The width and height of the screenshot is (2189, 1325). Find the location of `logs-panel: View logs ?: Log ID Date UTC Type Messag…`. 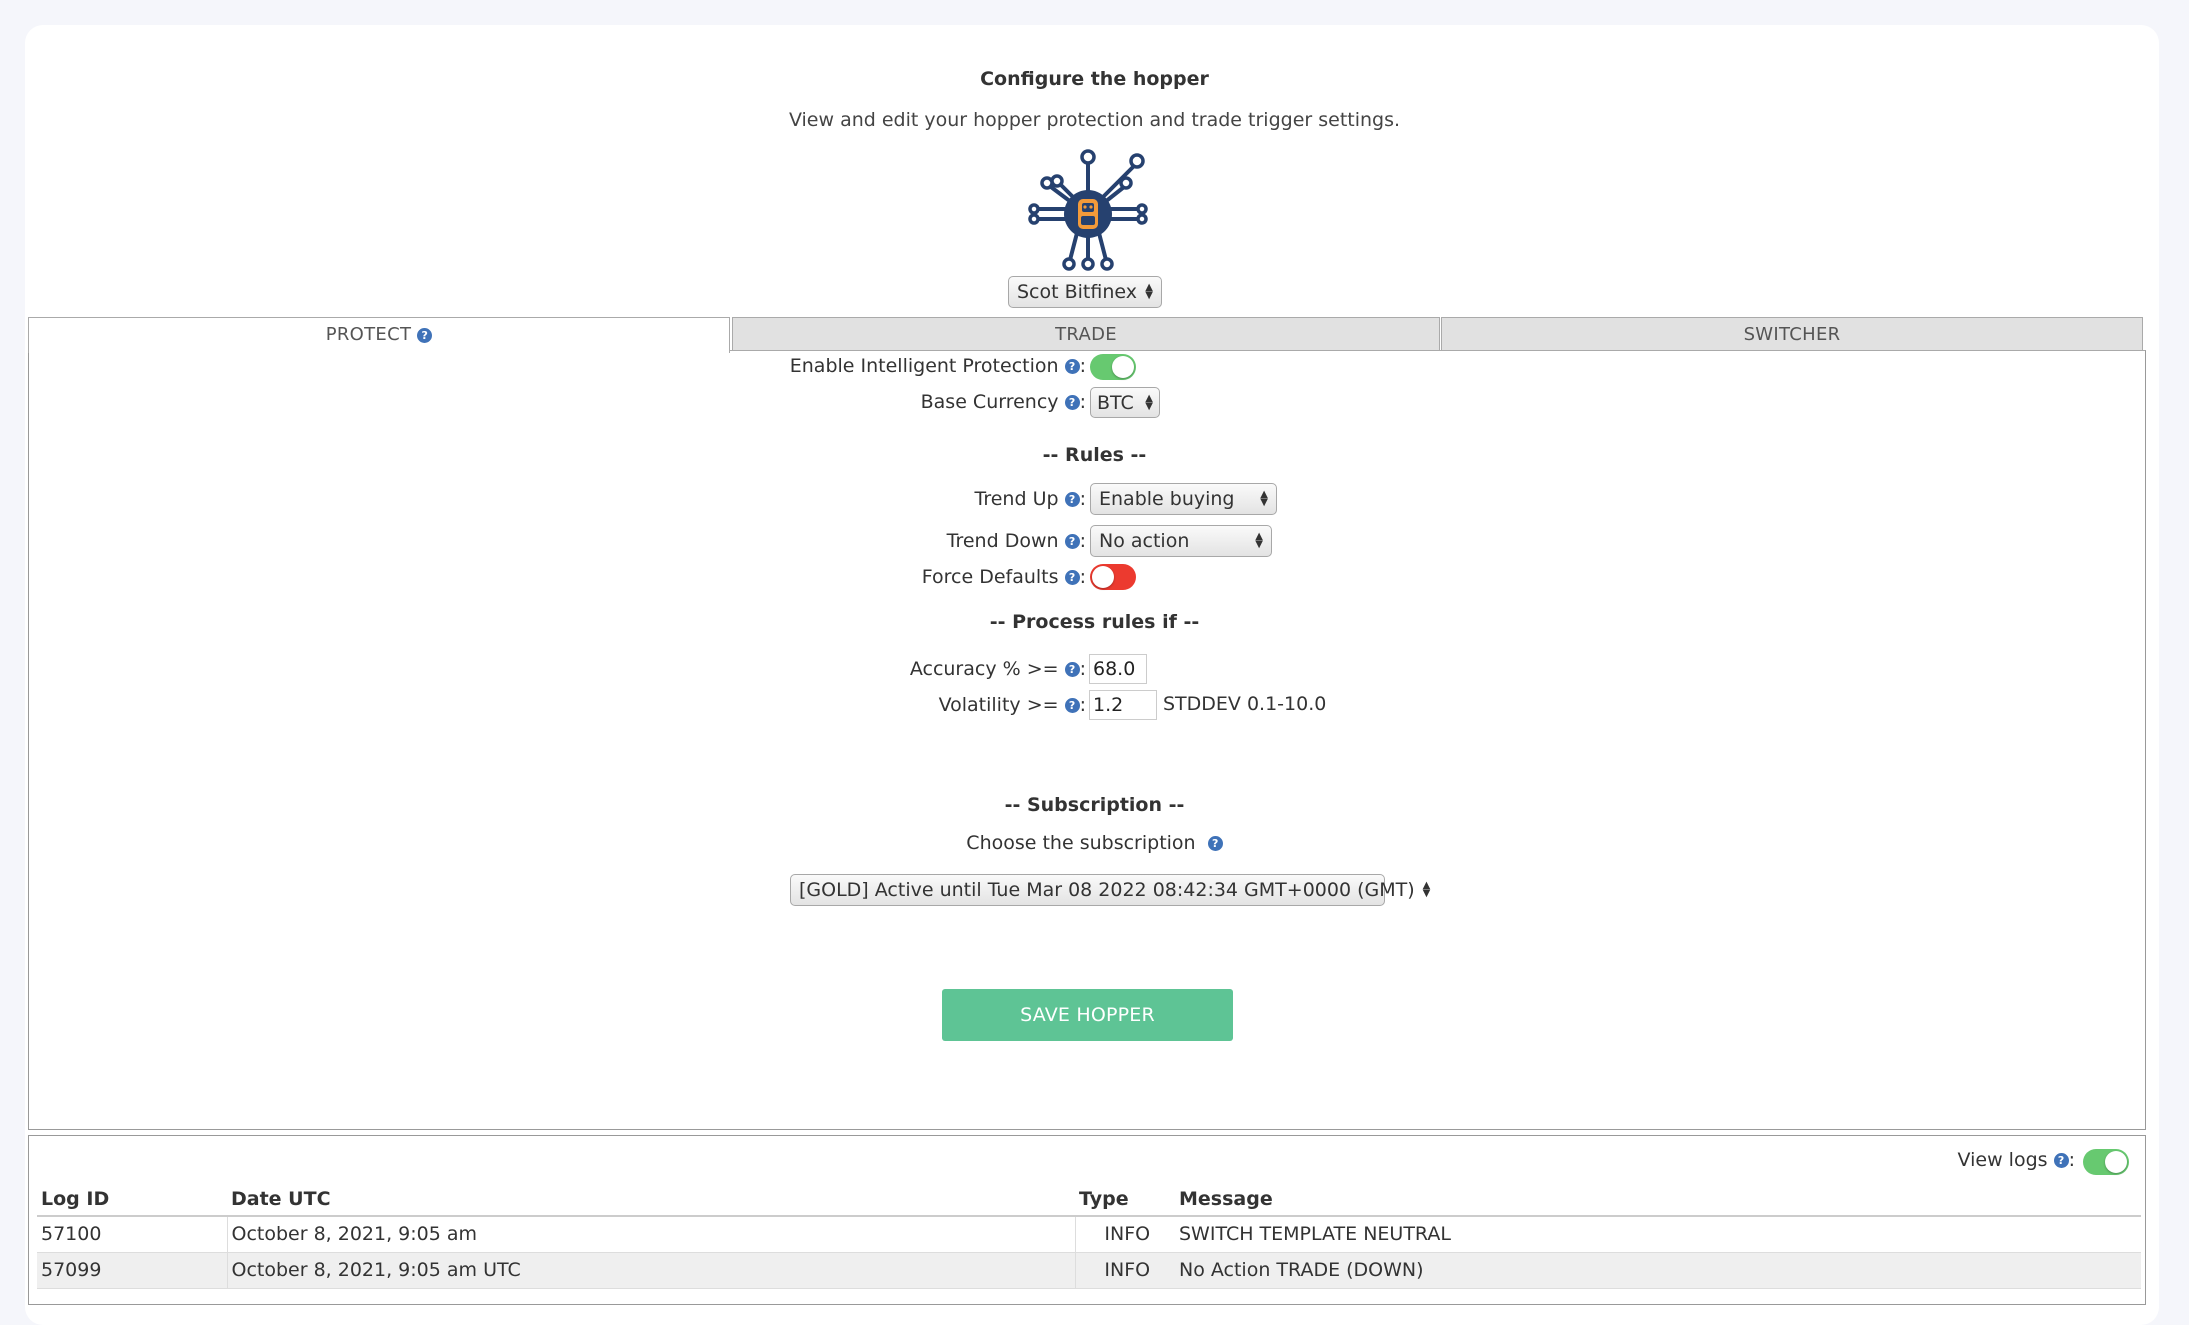

logs-panel: View logs ?: Log ID Date UTC Type Messag… is located at coordinates (1087, 1220).